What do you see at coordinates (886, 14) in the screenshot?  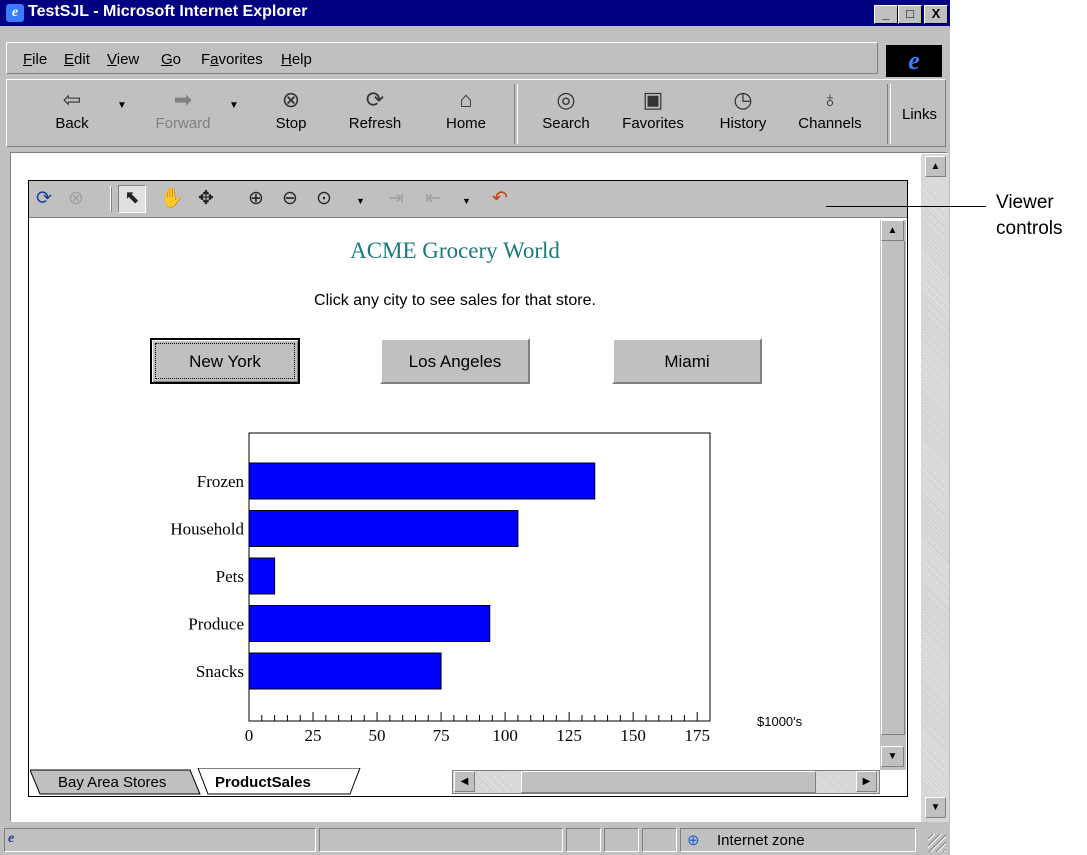 I see `minimize-button: _` at bounding box center [886, 14].